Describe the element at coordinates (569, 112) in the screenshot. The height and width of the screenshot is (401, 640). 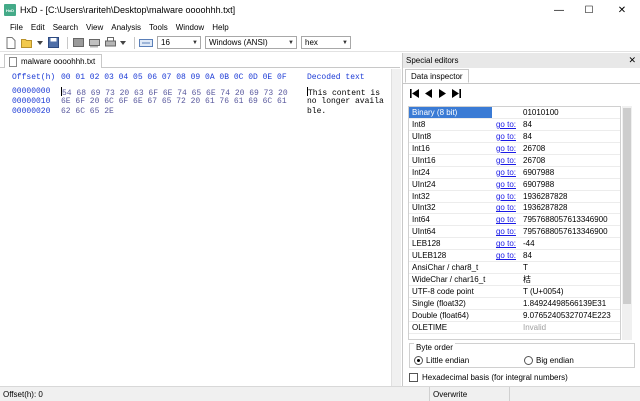
I see `inspector-value: 01010100` at that location.